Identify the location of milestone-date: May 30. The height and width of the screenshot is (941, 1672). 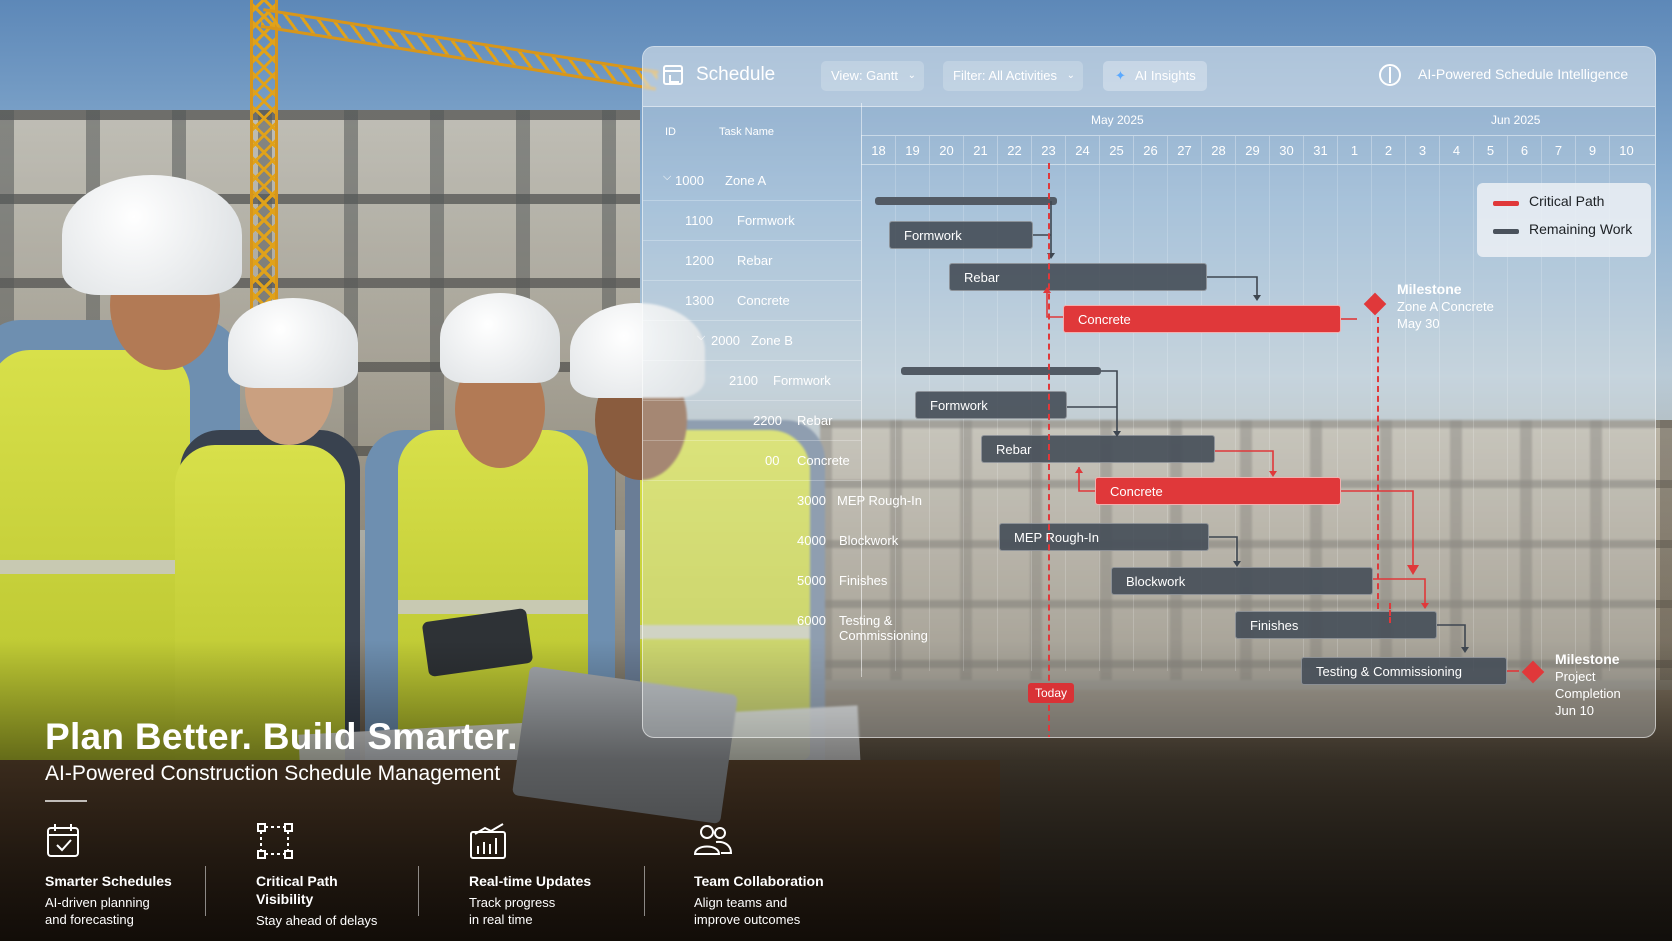
(1418, 323).